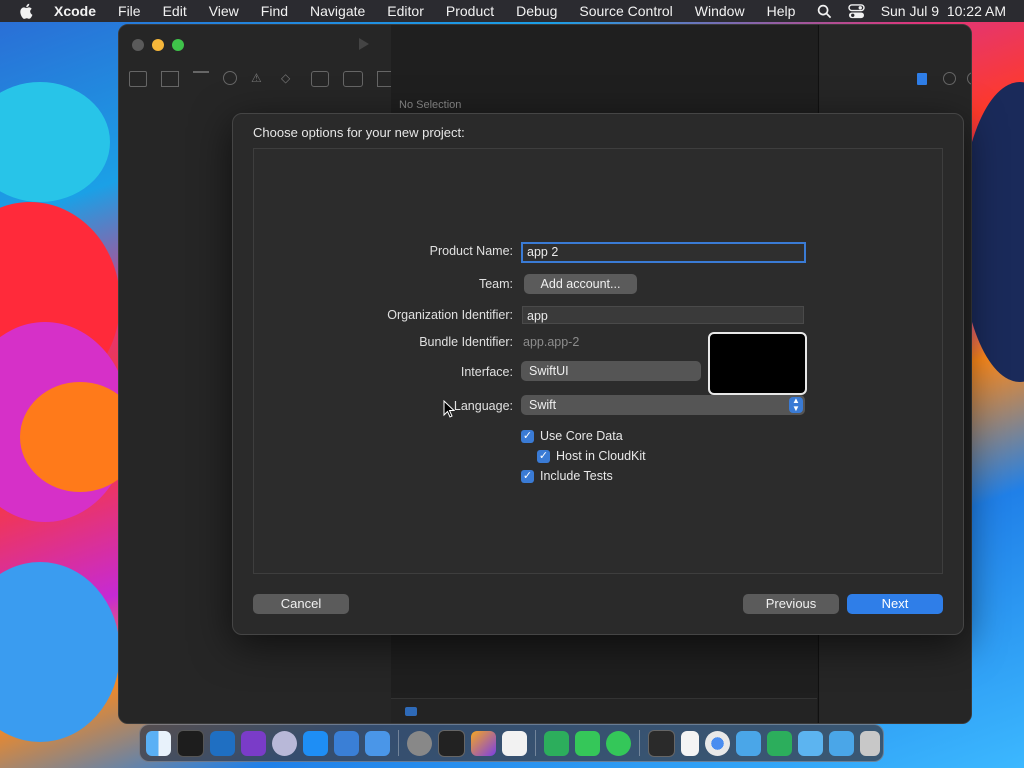  Describe the element at coordinates (543, 456) in the screenshot. I see `host-in-cloudkit-checkbox: ✓` at that location.